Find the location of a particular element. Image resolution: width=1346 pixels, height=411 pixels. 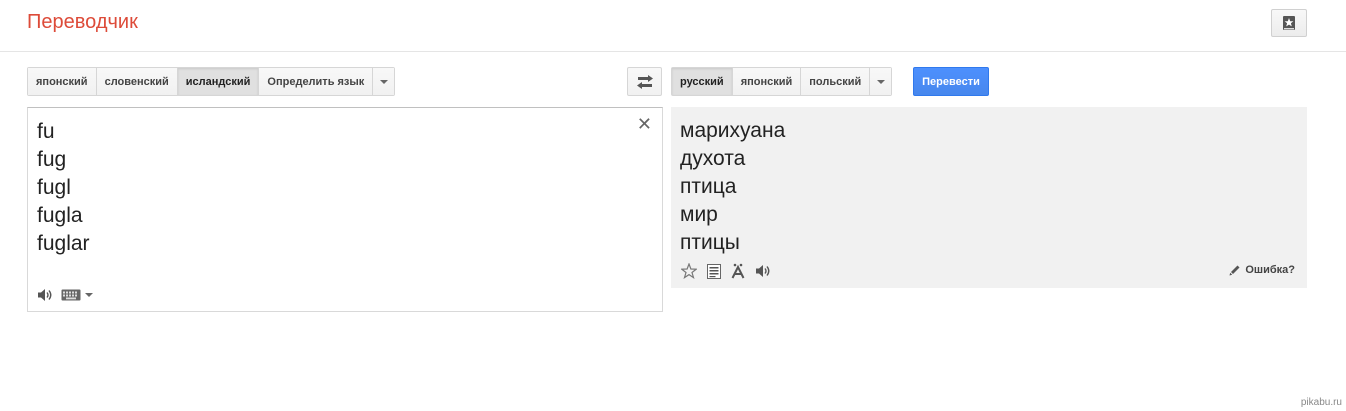

target-lang-dropdown is located at coordinates (880, 81).